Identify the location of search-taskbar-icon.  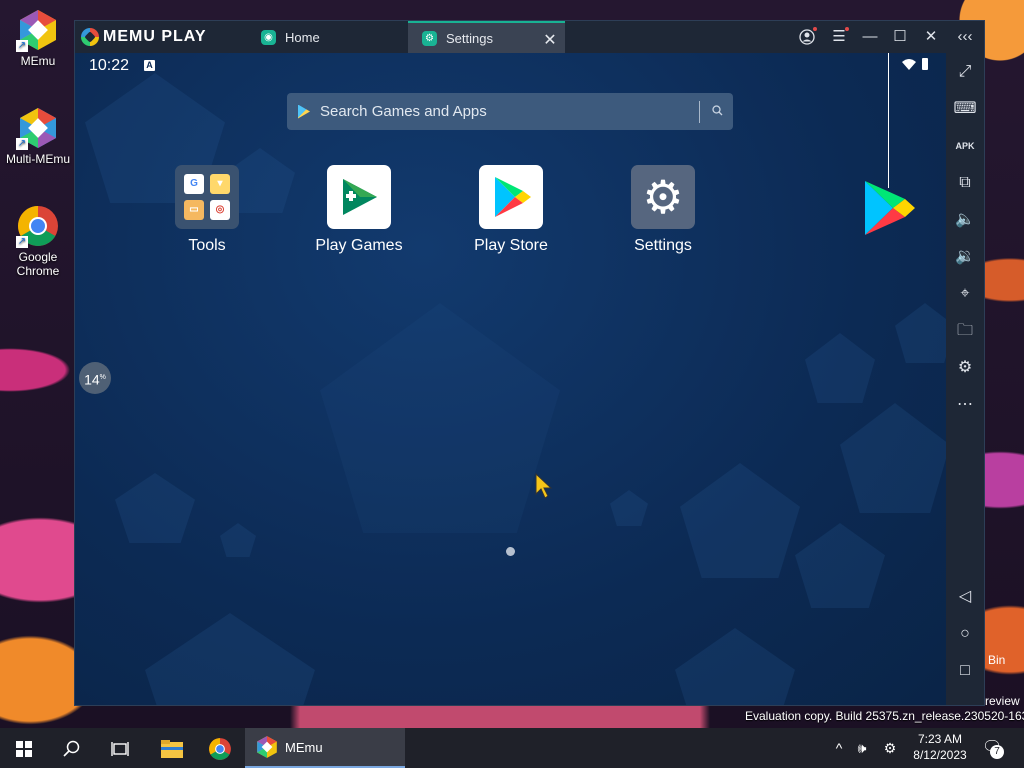
(72, 748).